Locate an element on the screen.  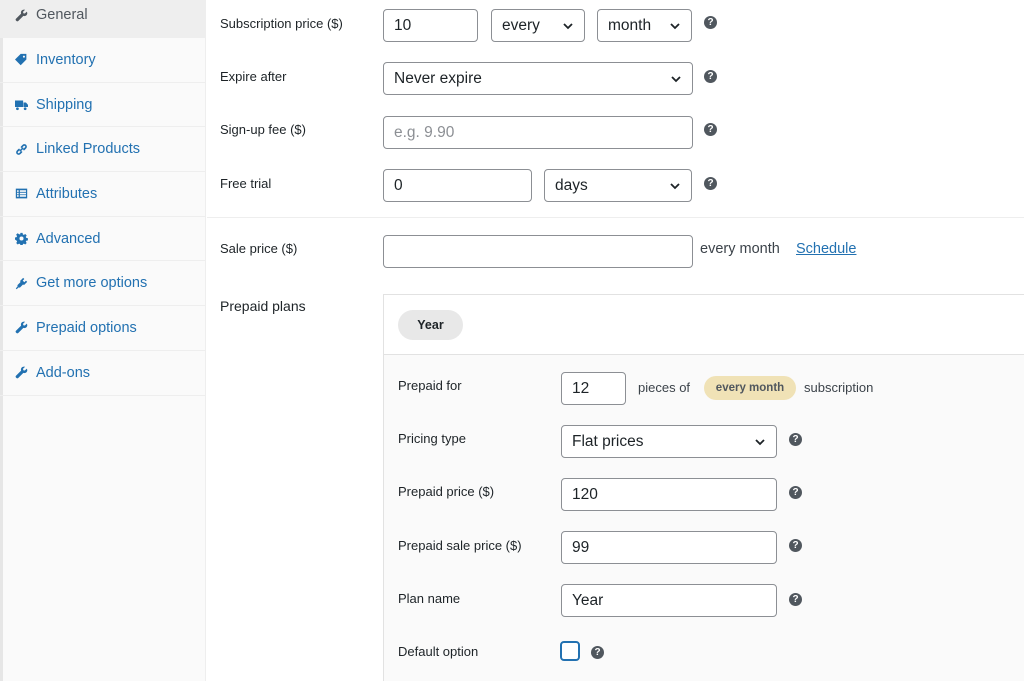
default-option-label: Default option is located at coordinates (438, 651).